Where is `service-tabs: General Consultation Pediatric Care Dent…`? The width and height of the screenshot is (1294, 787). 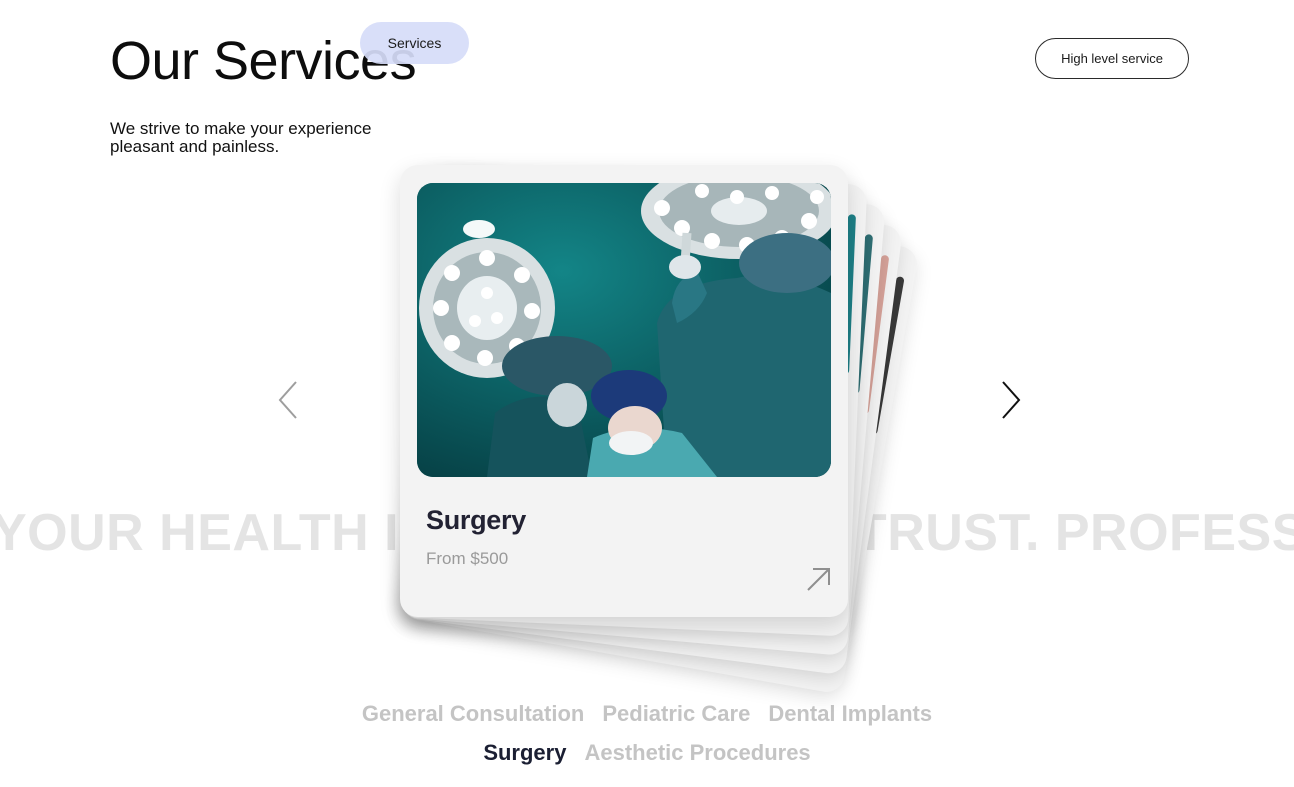 service-tabs: General Consultation Pediatric Care Dent… is located at coordinates (647, 733).